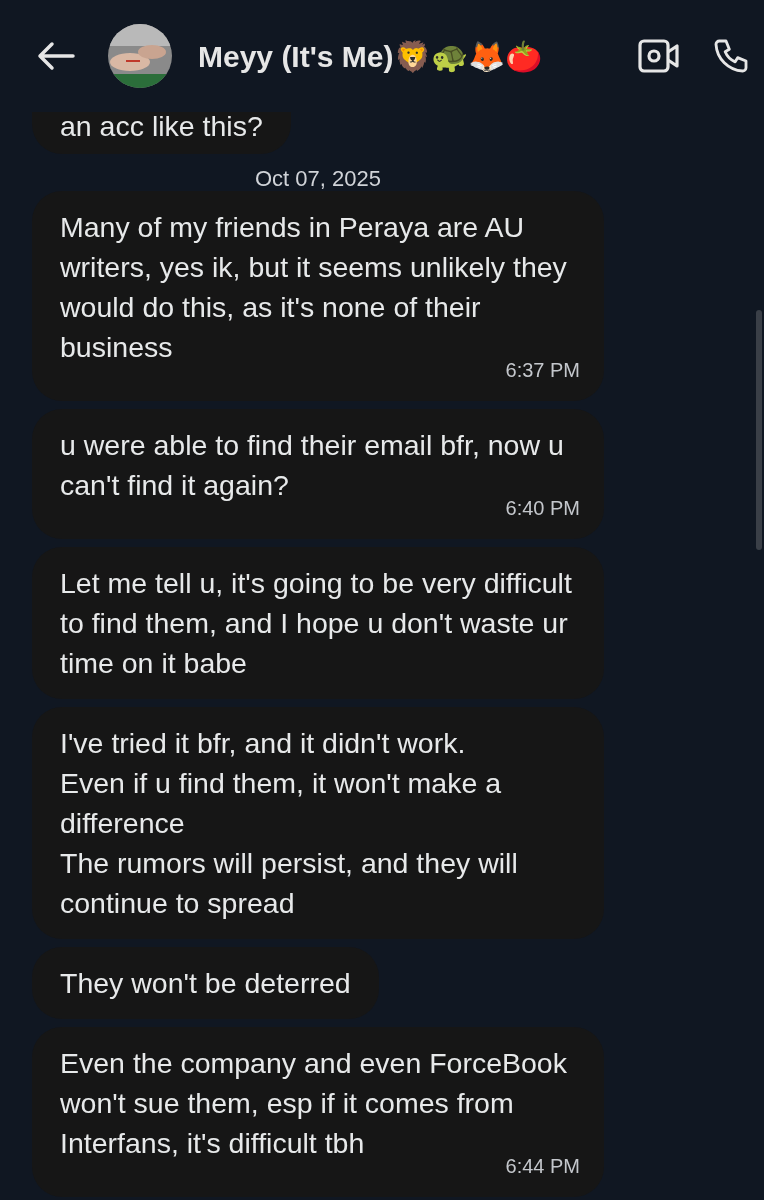 This screenshot has width=764, height=1200. I want to click on message-text: an acc like this?, so click(161, 126).